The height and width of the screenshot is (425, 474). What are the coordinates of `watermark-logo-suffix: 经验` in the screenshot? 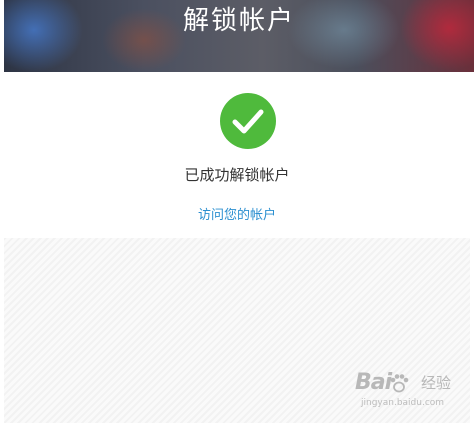 It's located at (436, 383).